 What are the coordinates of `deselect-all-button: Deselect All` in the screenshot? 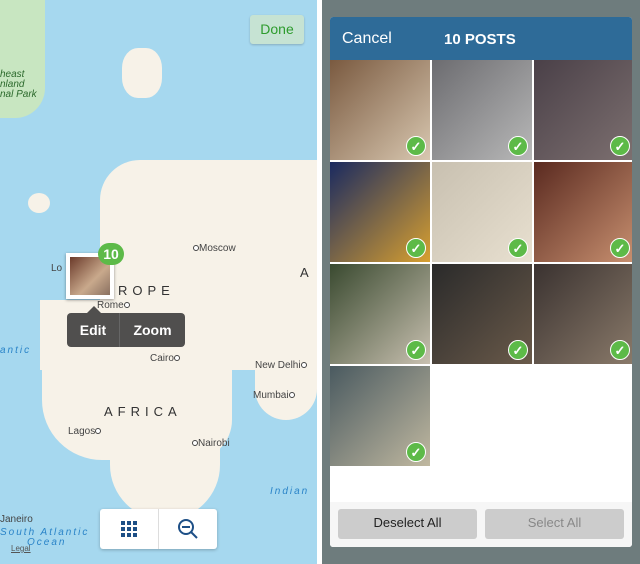 It's located at (407, 524).